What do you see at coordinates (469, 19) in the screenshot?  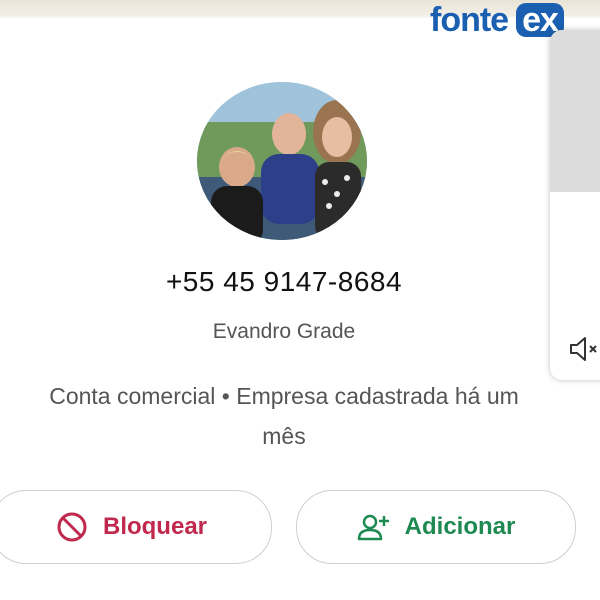 I see `logo-text: fonte` at bounding box center [469, 19].